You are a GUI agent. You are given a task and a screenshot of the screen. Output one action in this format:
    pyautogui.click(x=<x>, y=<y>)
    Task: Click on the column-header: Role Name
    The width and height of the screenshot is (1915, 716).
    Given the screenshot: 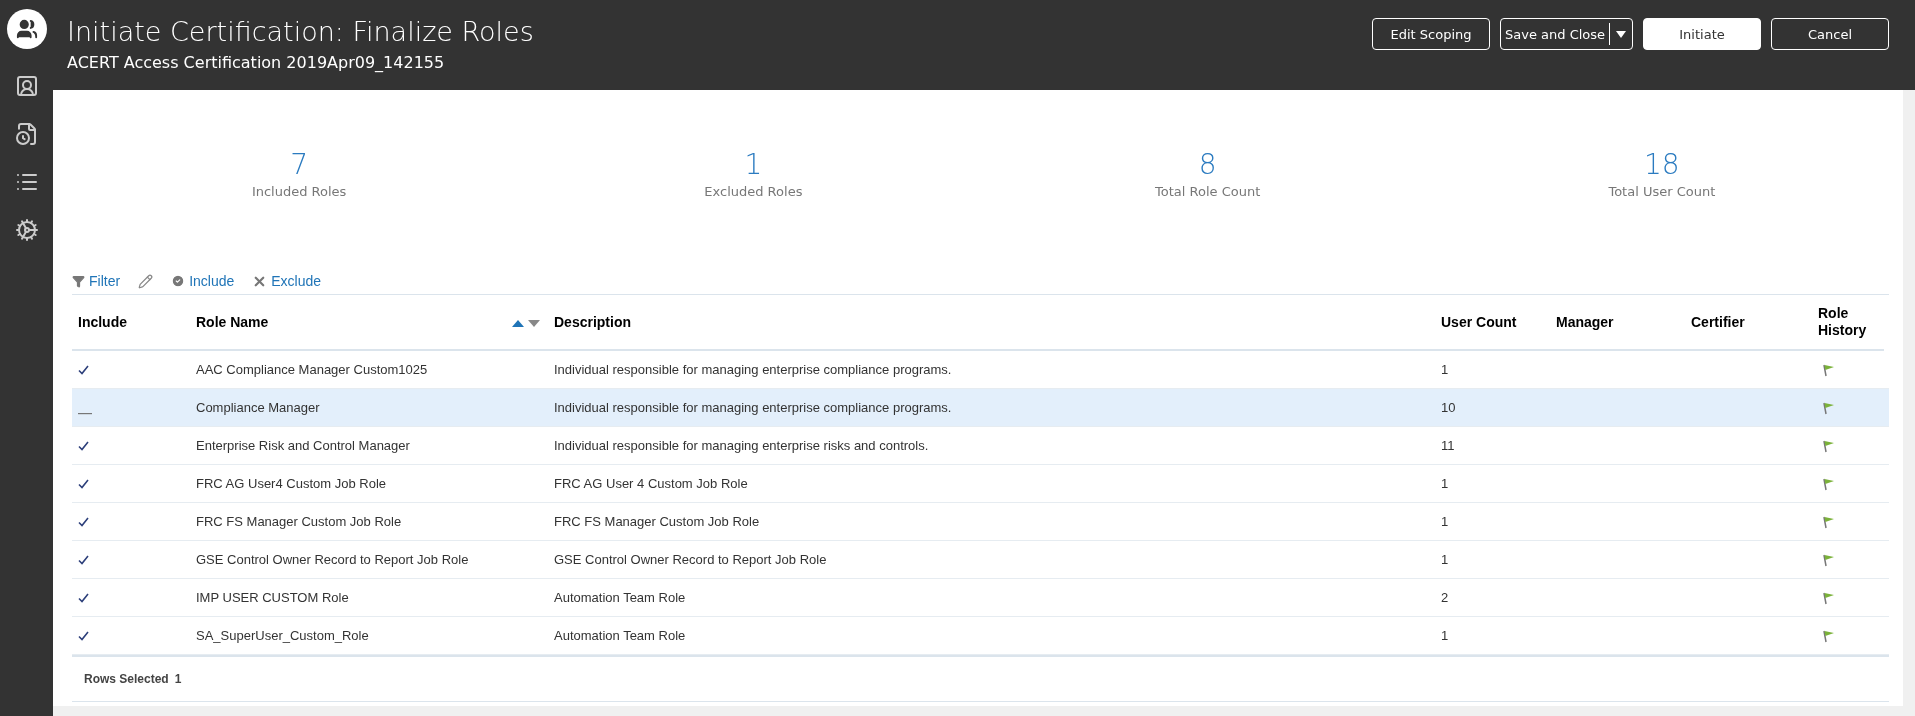 What is the action you would take?
    pyautogui.click(x=232, y=322)
    